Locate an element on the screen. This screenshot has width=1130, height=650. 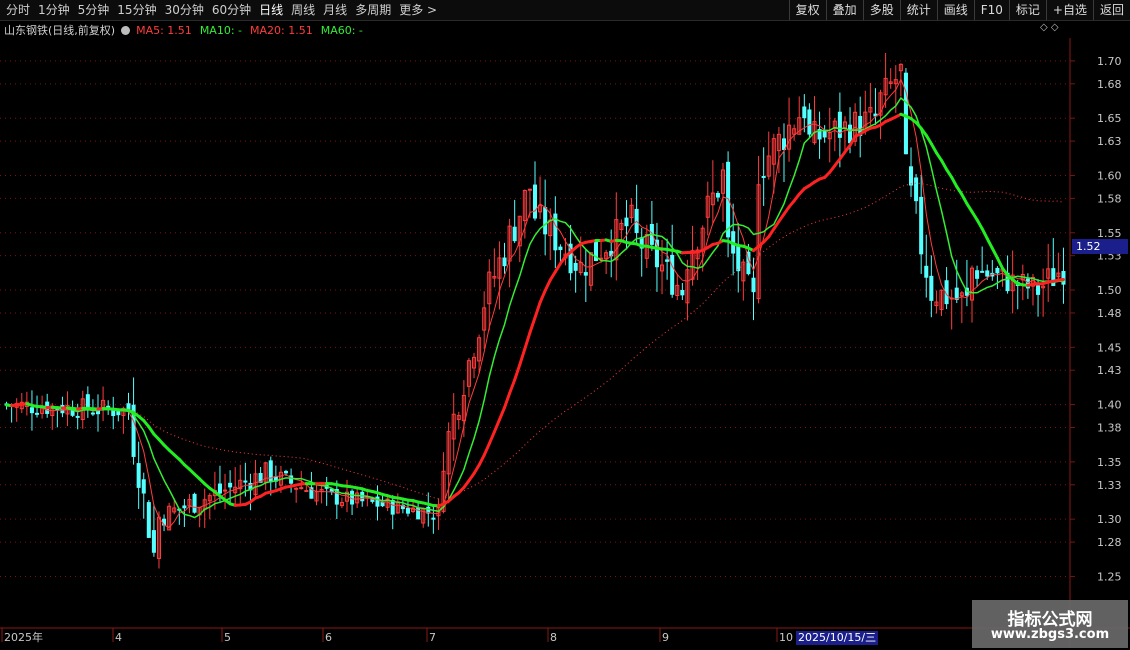
period-tab-0: 分时 is located at coordinates (18, 10).